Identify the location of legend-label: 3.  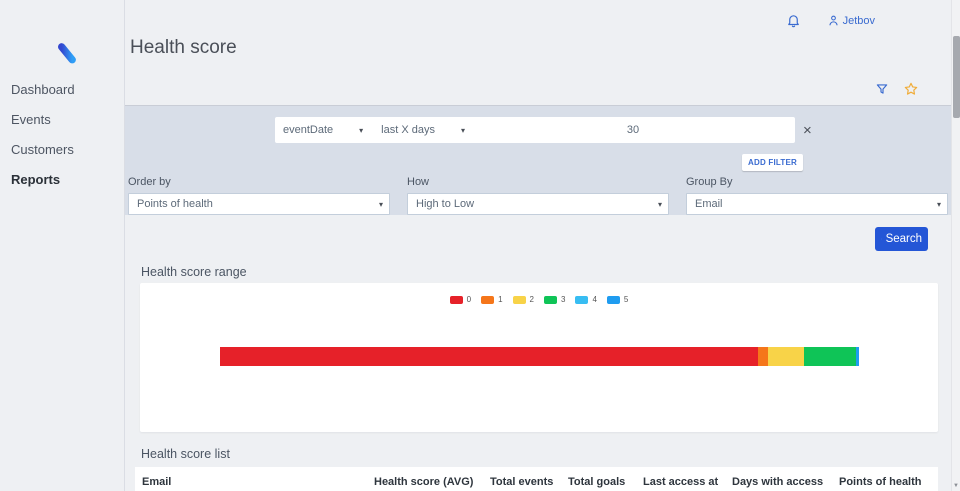
(563, 299).